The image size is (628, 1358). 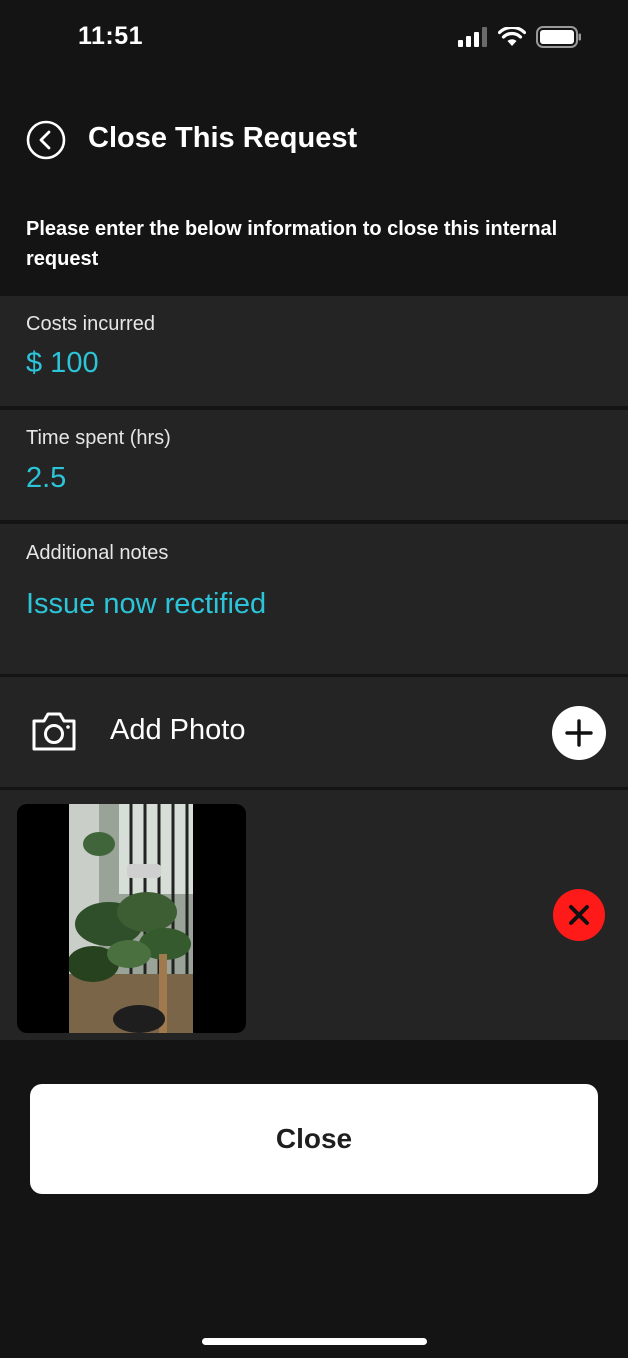 What do you see at coordinates (46, 478) in the screenshot?
I see `time-value: 2.5` at bounding box center [46, 478].